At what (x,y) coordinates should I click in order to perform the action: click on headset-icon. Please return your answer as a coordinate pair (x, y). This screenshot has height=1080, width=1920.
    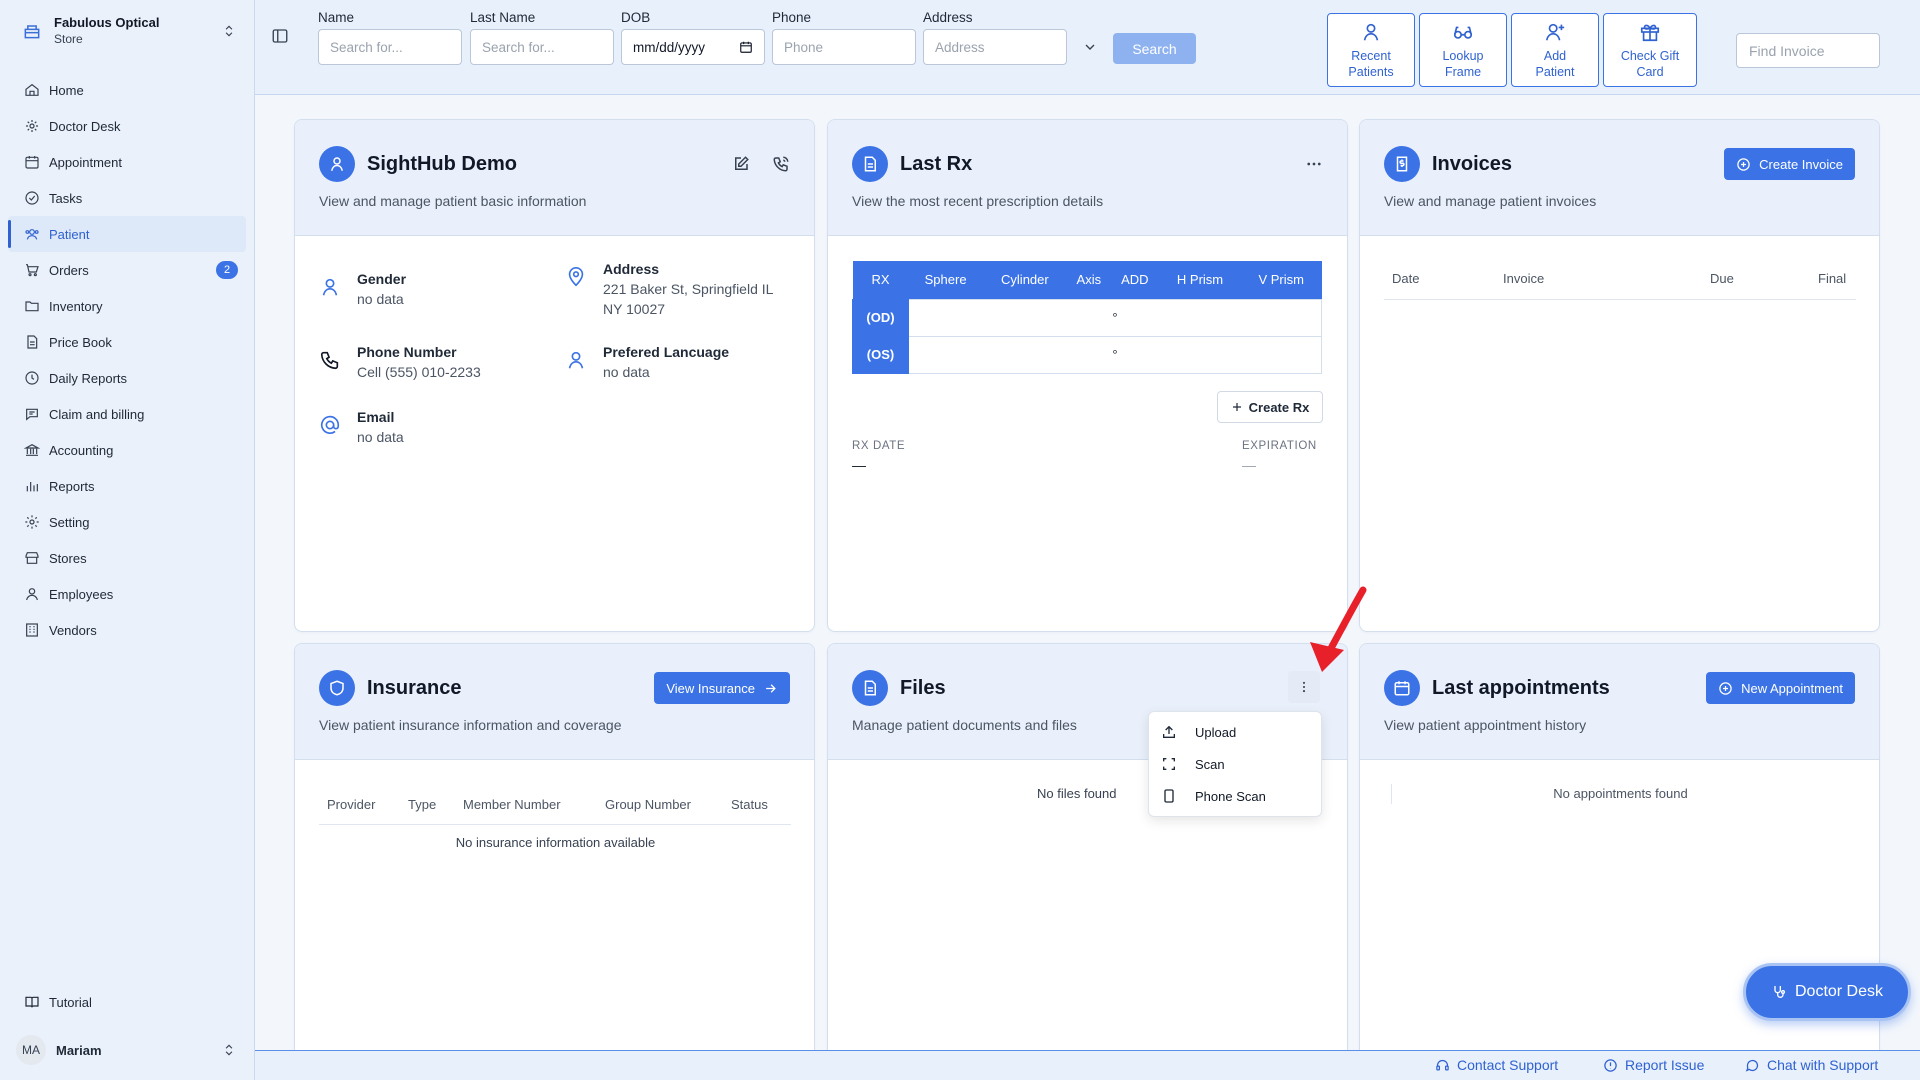
    Looking at the image, I should click on (1442, 1064).